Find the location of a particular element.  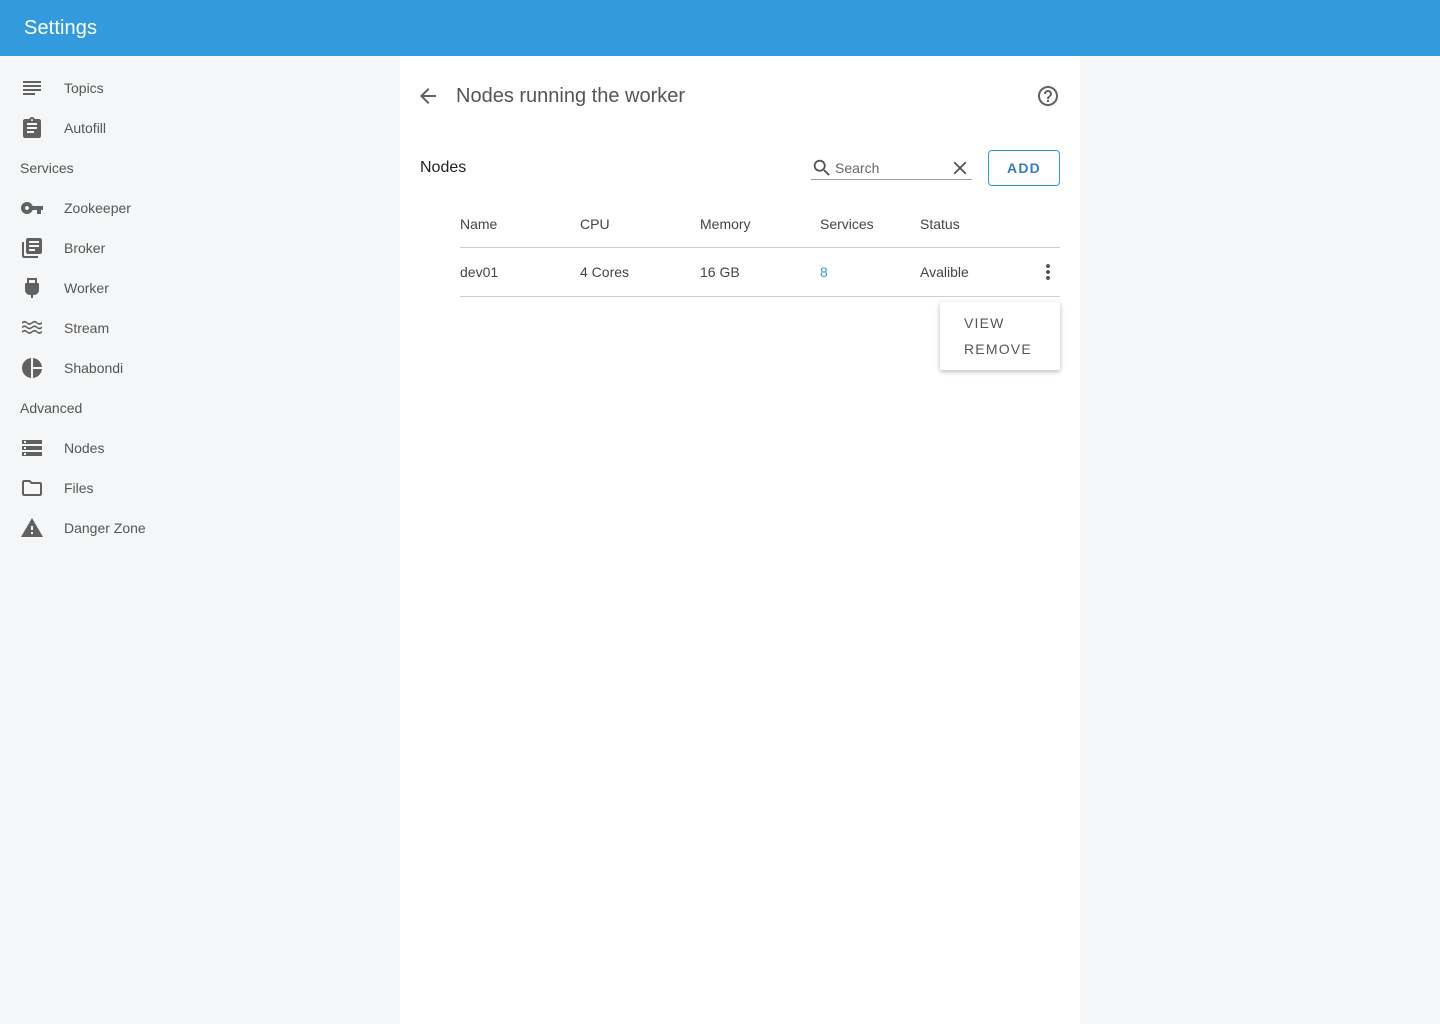

sidebar-item-label: Files is located at coordinates (79, 488).